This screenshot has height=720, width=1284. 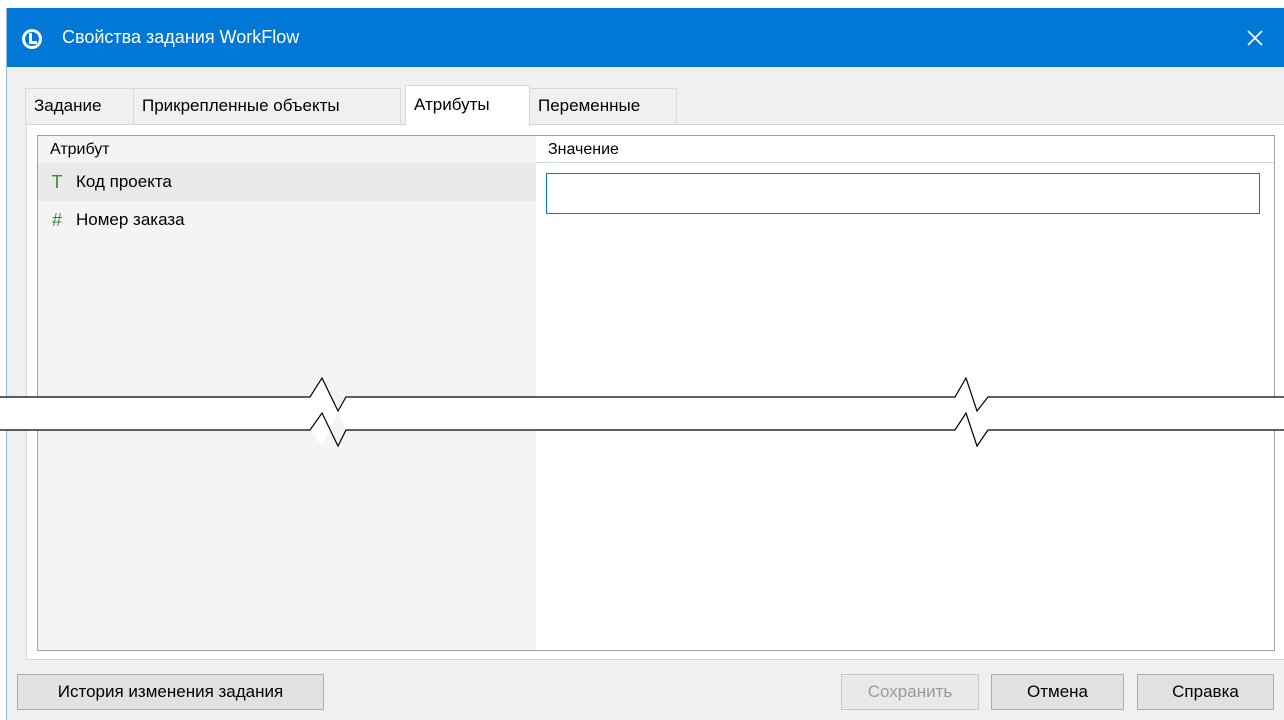 I want to click on column-header-value: Значение, so click(x=905, y=149).